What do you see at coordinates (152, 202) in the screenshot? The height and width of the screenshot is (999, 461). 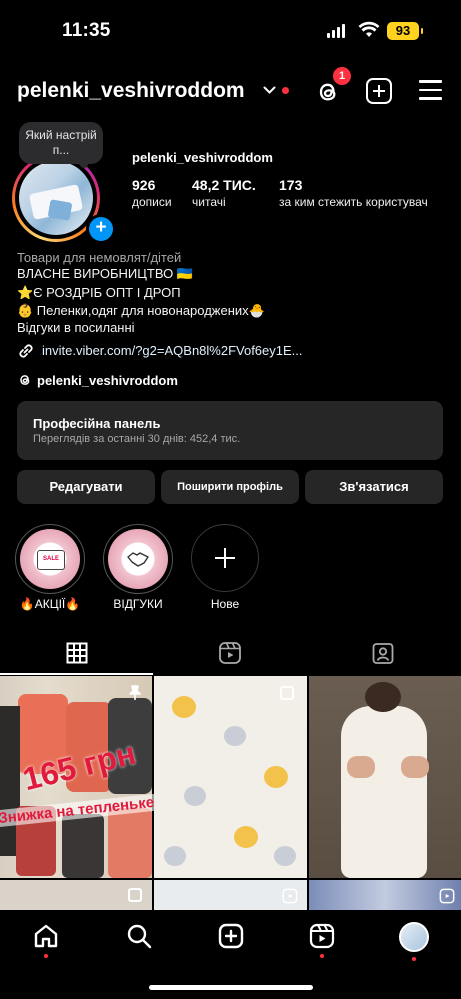 I see `posts-label: дописи` at bounding box center [152, 202].